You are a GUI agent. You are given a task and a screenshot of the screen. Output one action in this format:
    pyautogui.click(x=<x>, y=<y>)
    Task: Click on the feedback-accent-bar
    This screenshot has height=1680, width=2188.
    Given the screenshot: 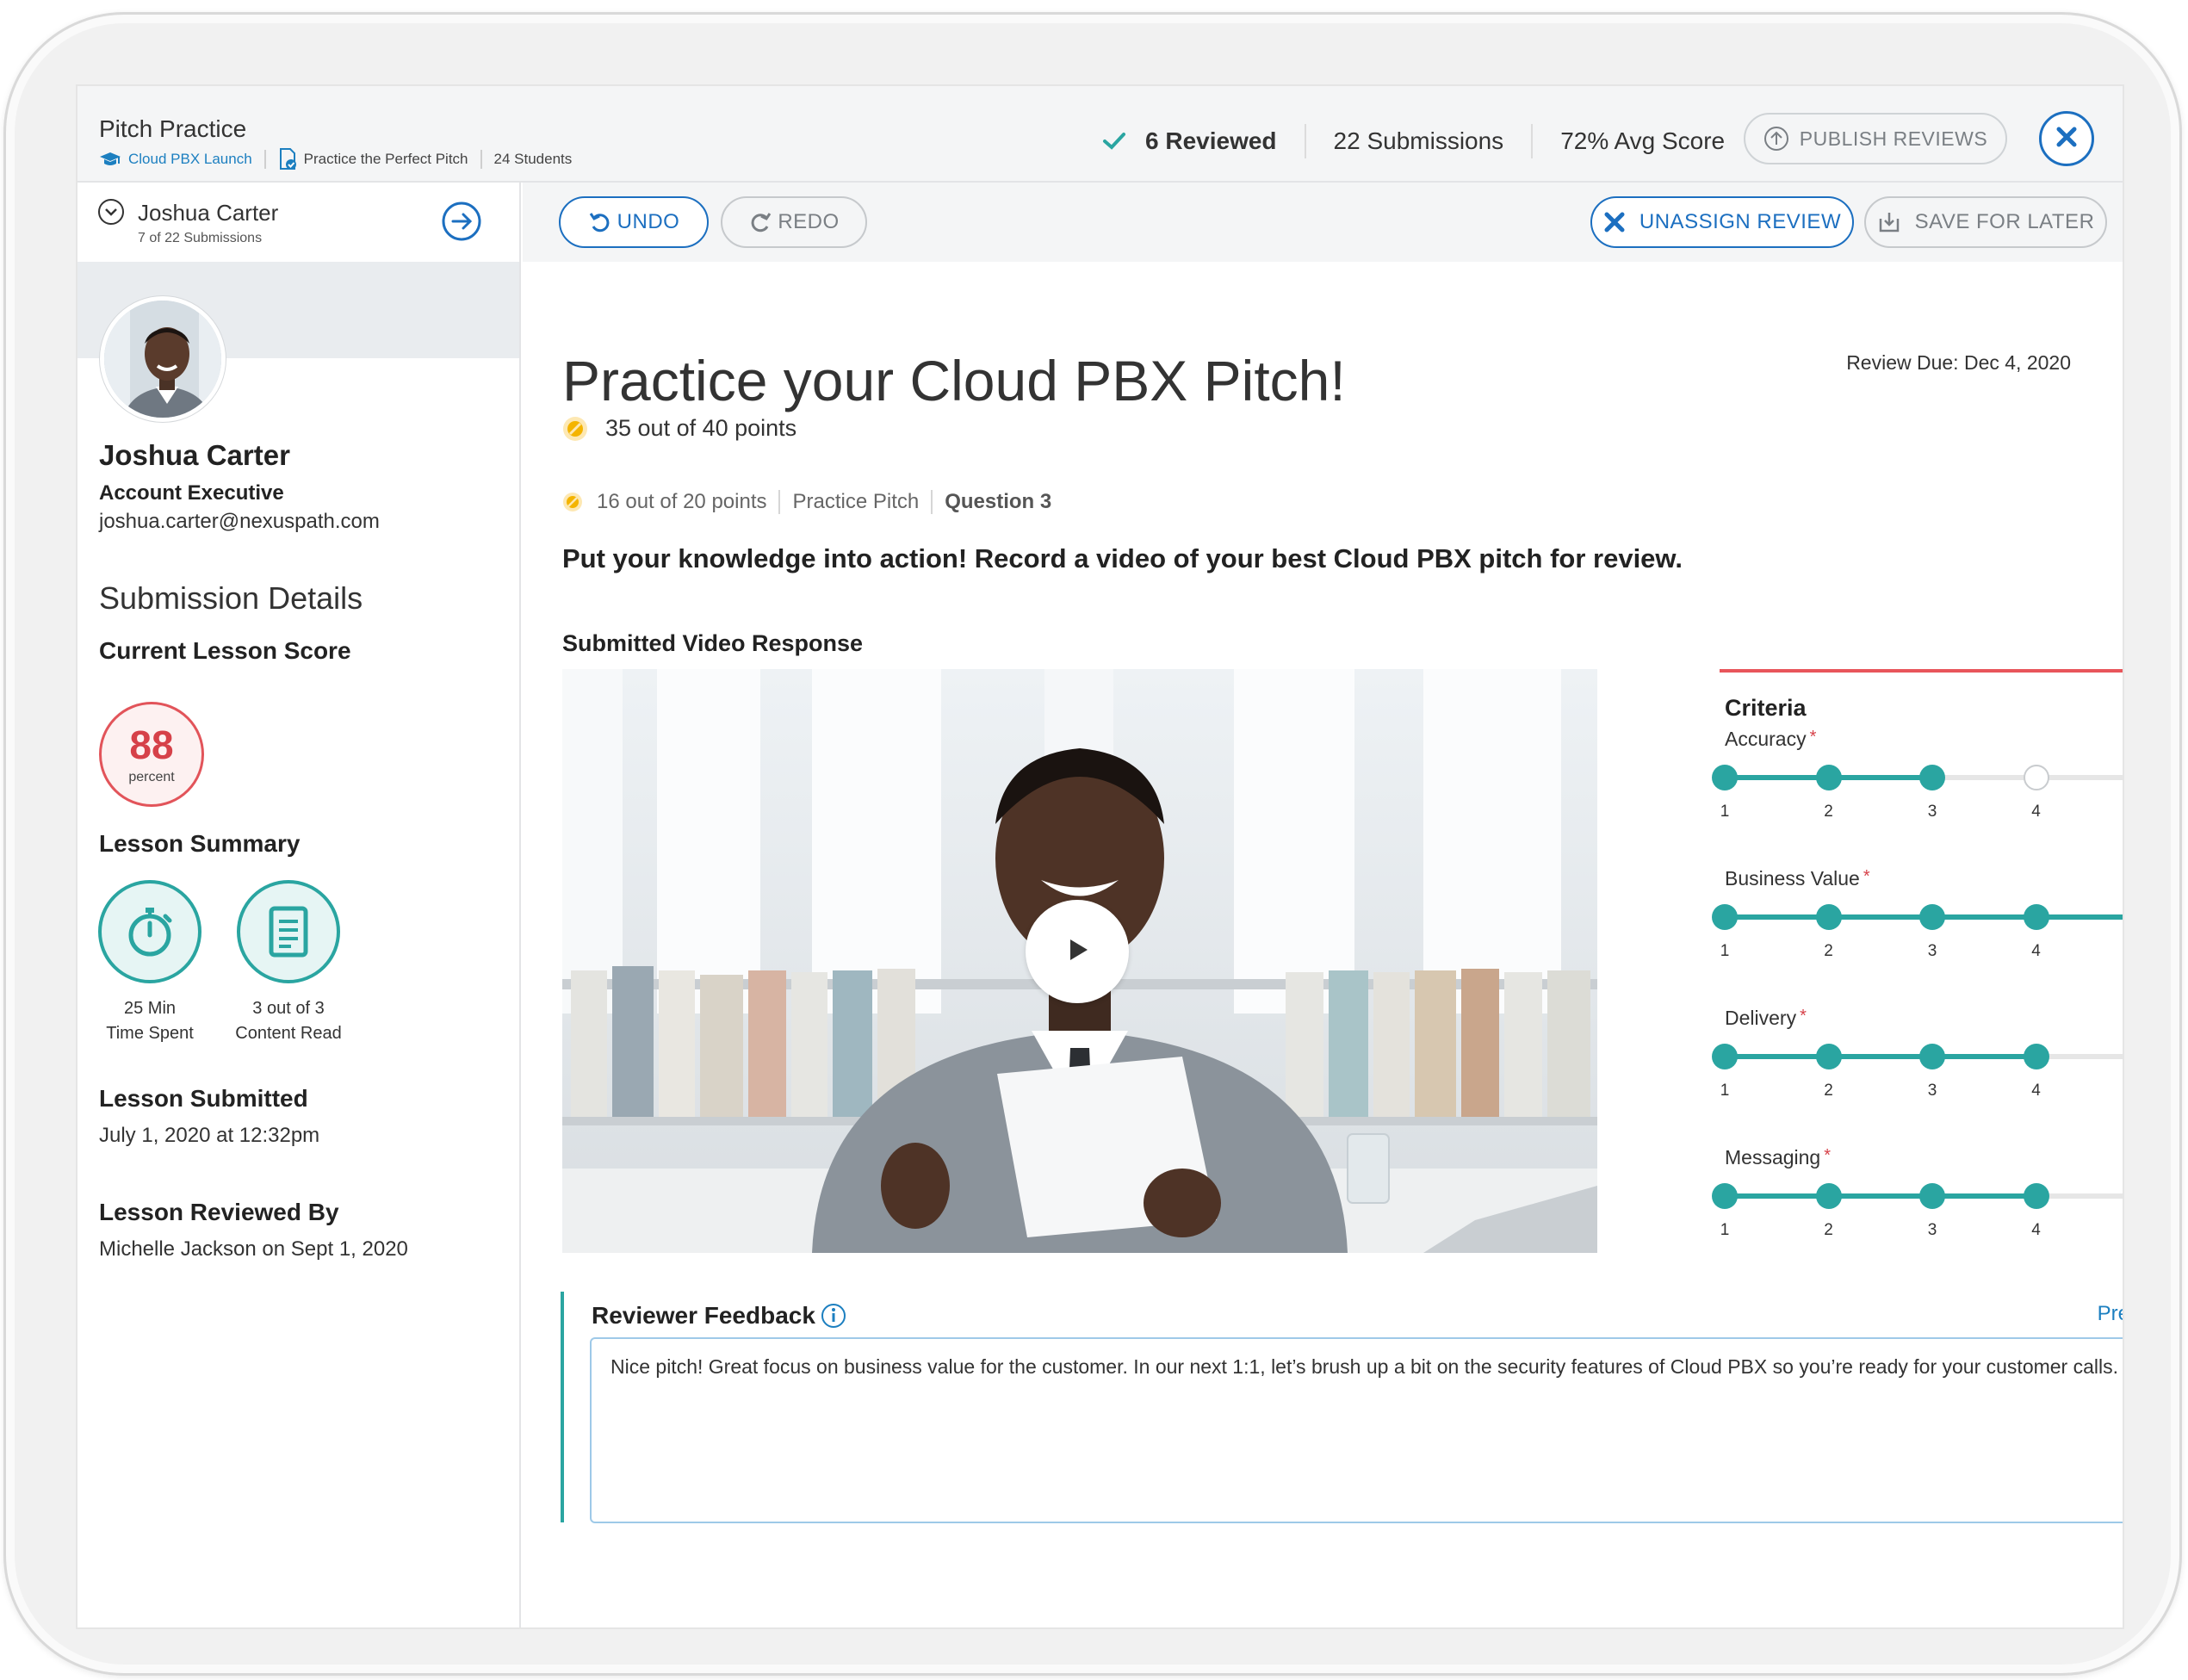 What is the action you would take?
    pyautogui.click(x=562, y=1407)
    